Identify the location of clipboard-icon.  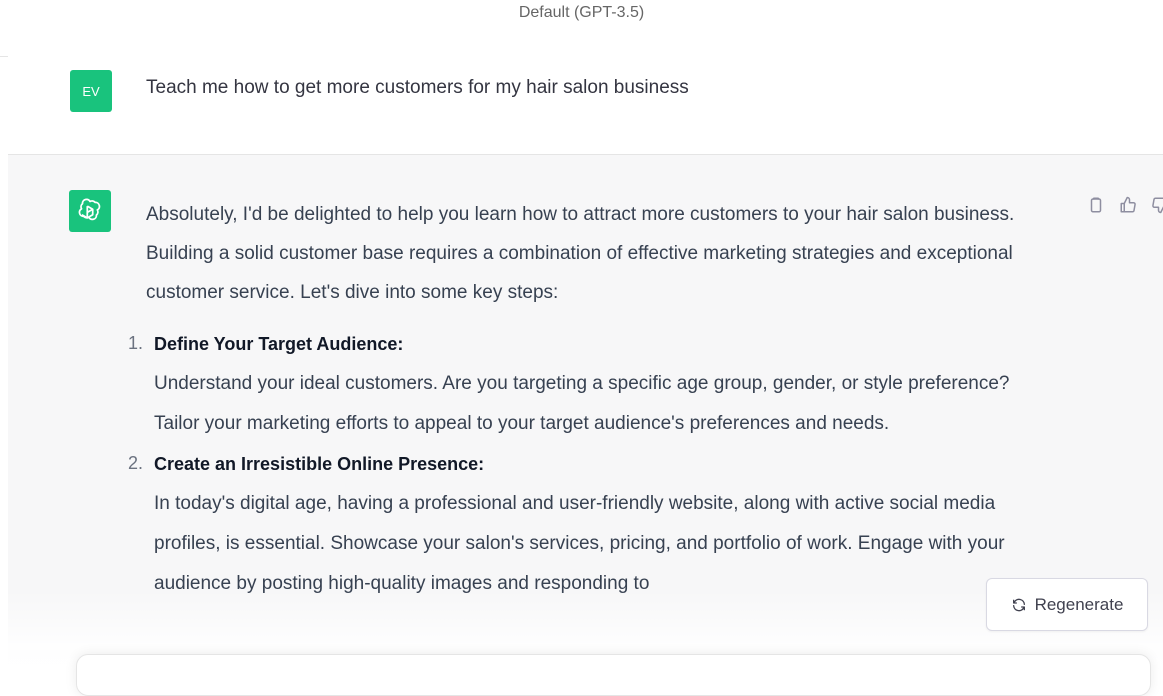
(1096, 205).